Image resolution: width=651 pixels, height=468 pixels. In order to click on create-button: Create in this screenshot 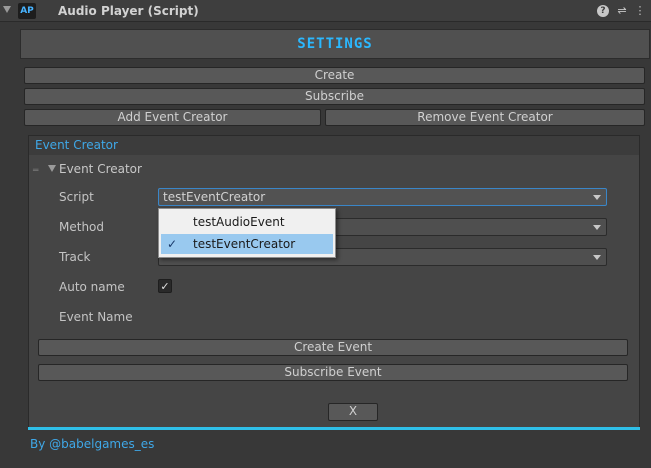, I will do `click(334, 75)`.